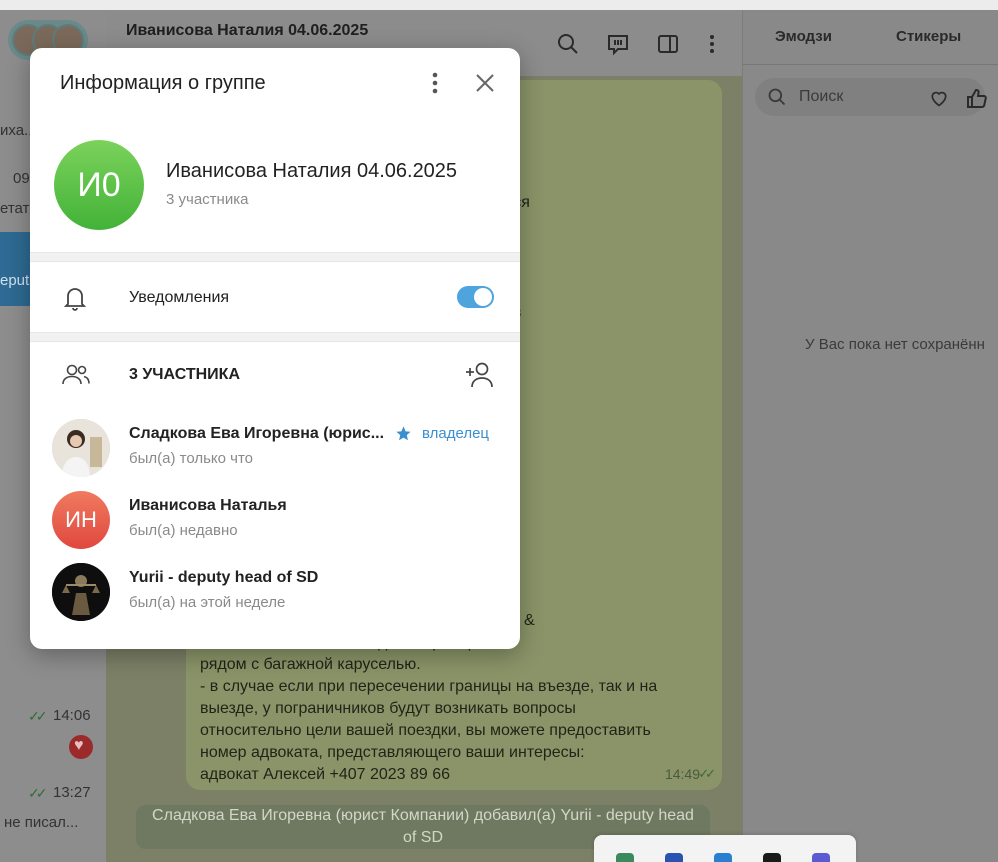 Image resolution: width=998 pixels, height=862 pixels. I want to click on sidebar-toggle-icon, so click(668, 44).